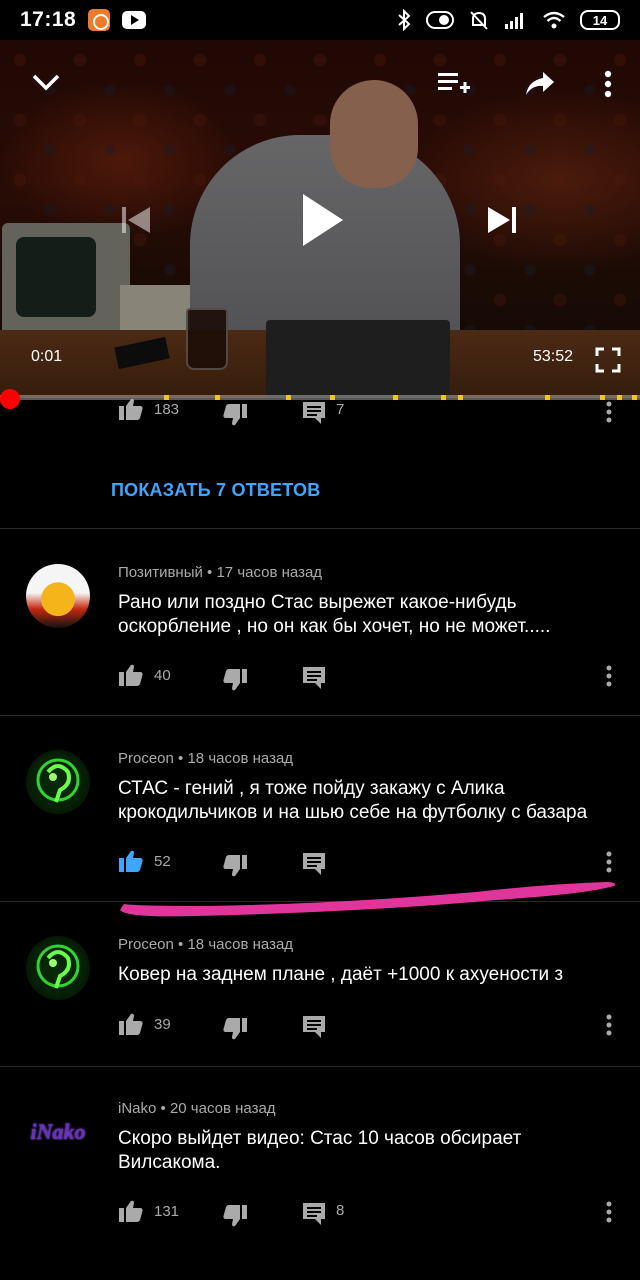 This screenshot has height=1280, width=640. Describe the element at coordinates (553, 356) in the screenshot. I see `total-duration: 53:52` at that location.